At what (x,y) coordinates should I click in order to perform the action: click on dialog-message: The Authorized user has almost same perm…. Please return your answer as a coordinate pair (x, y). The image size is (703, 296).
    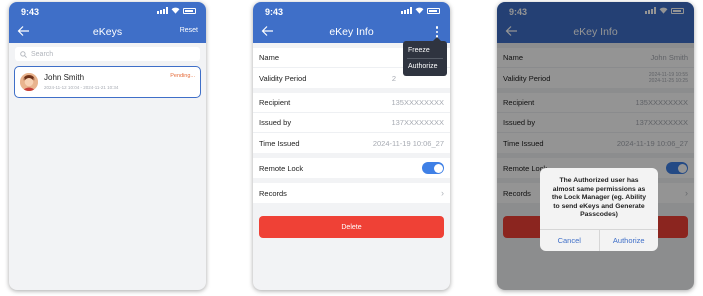
    Looking at the image, I should click on (599, 198).